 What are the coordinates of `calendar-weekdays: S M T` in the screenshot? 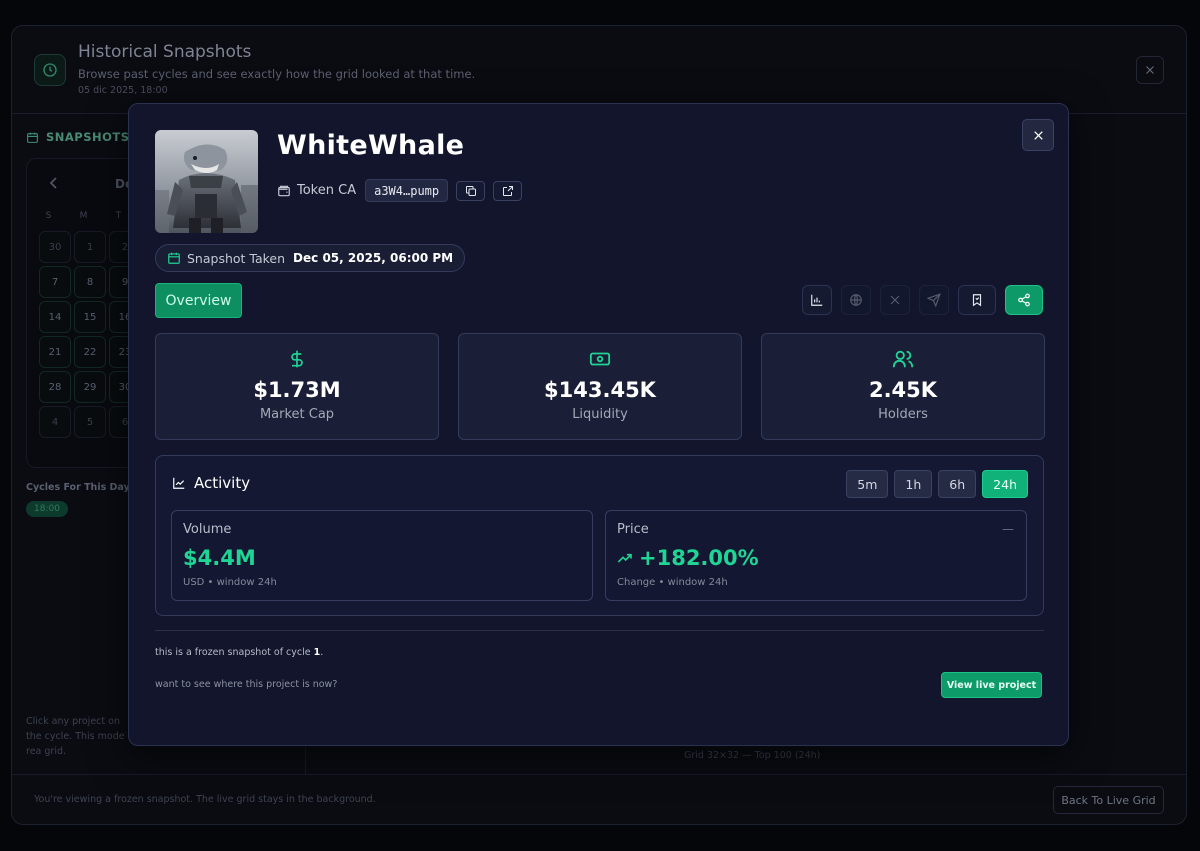 It's located at (83, 216).